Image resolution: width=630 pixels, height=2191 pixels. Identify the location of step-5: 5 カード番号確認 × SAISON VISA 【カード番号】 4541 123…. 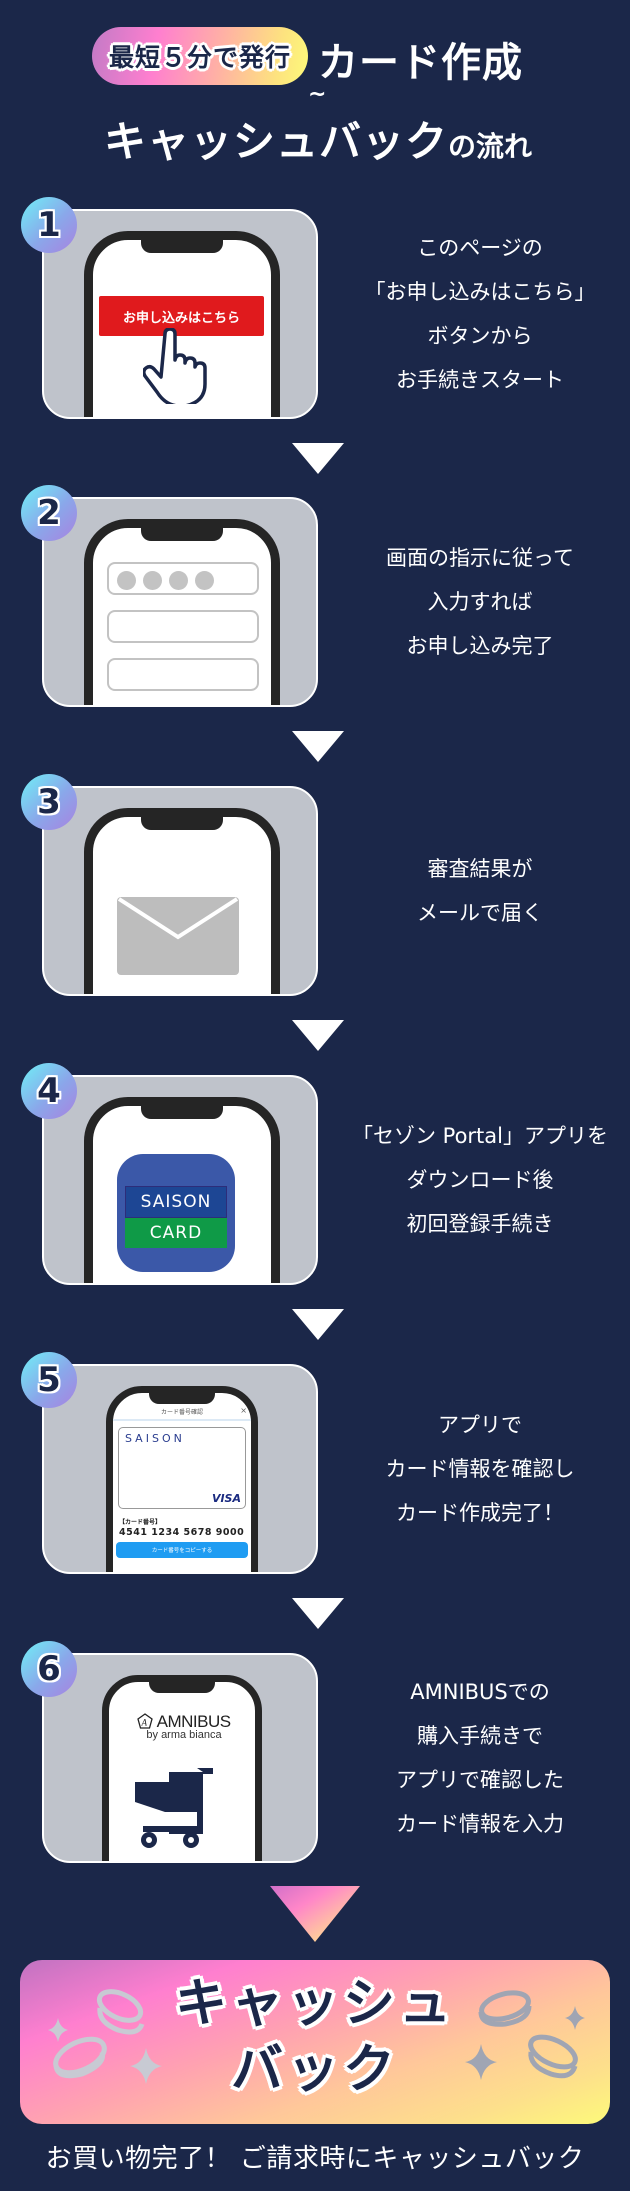
(315, 1483).